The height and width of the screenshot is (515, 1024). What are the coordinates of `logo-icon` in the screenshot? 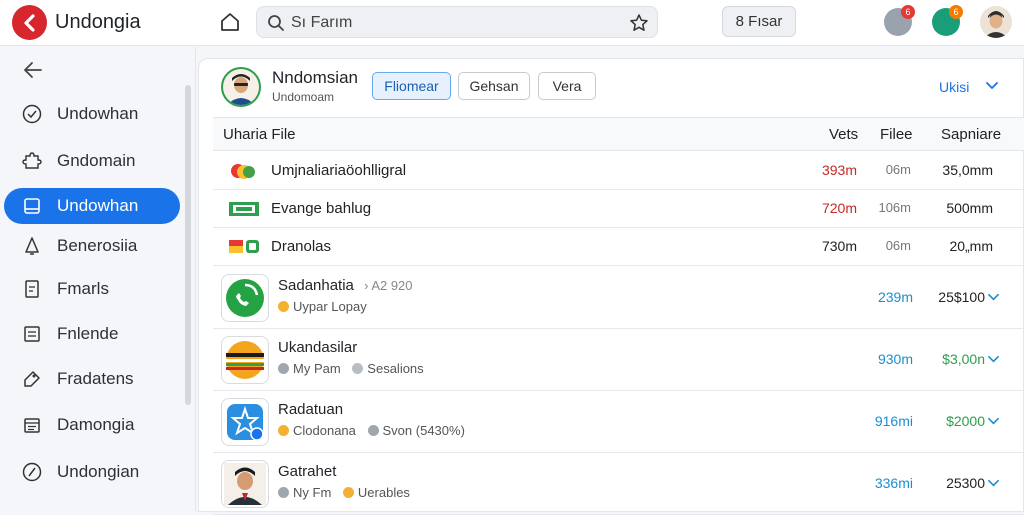 It's located at (29, 22).